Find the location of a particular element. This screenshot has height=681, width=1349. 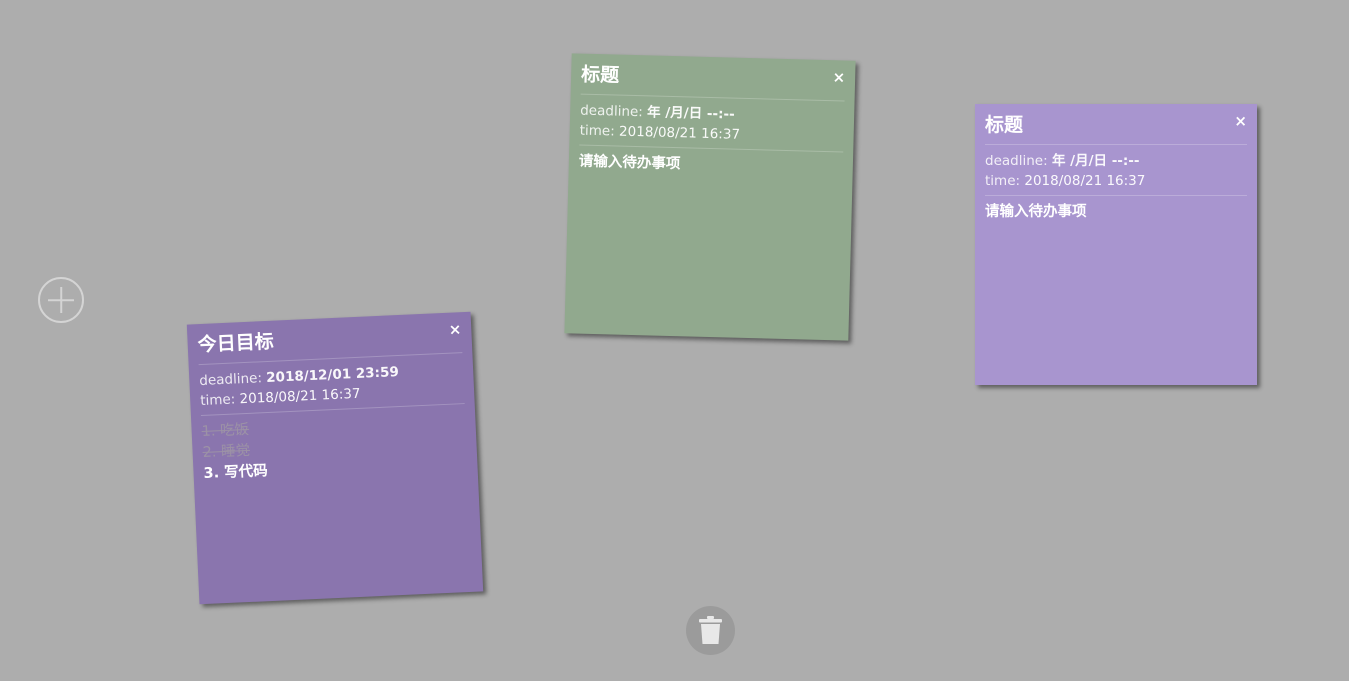

deadline-row: deadline: 年 /月/日 --:-- is located at coordinates (1116, 161).